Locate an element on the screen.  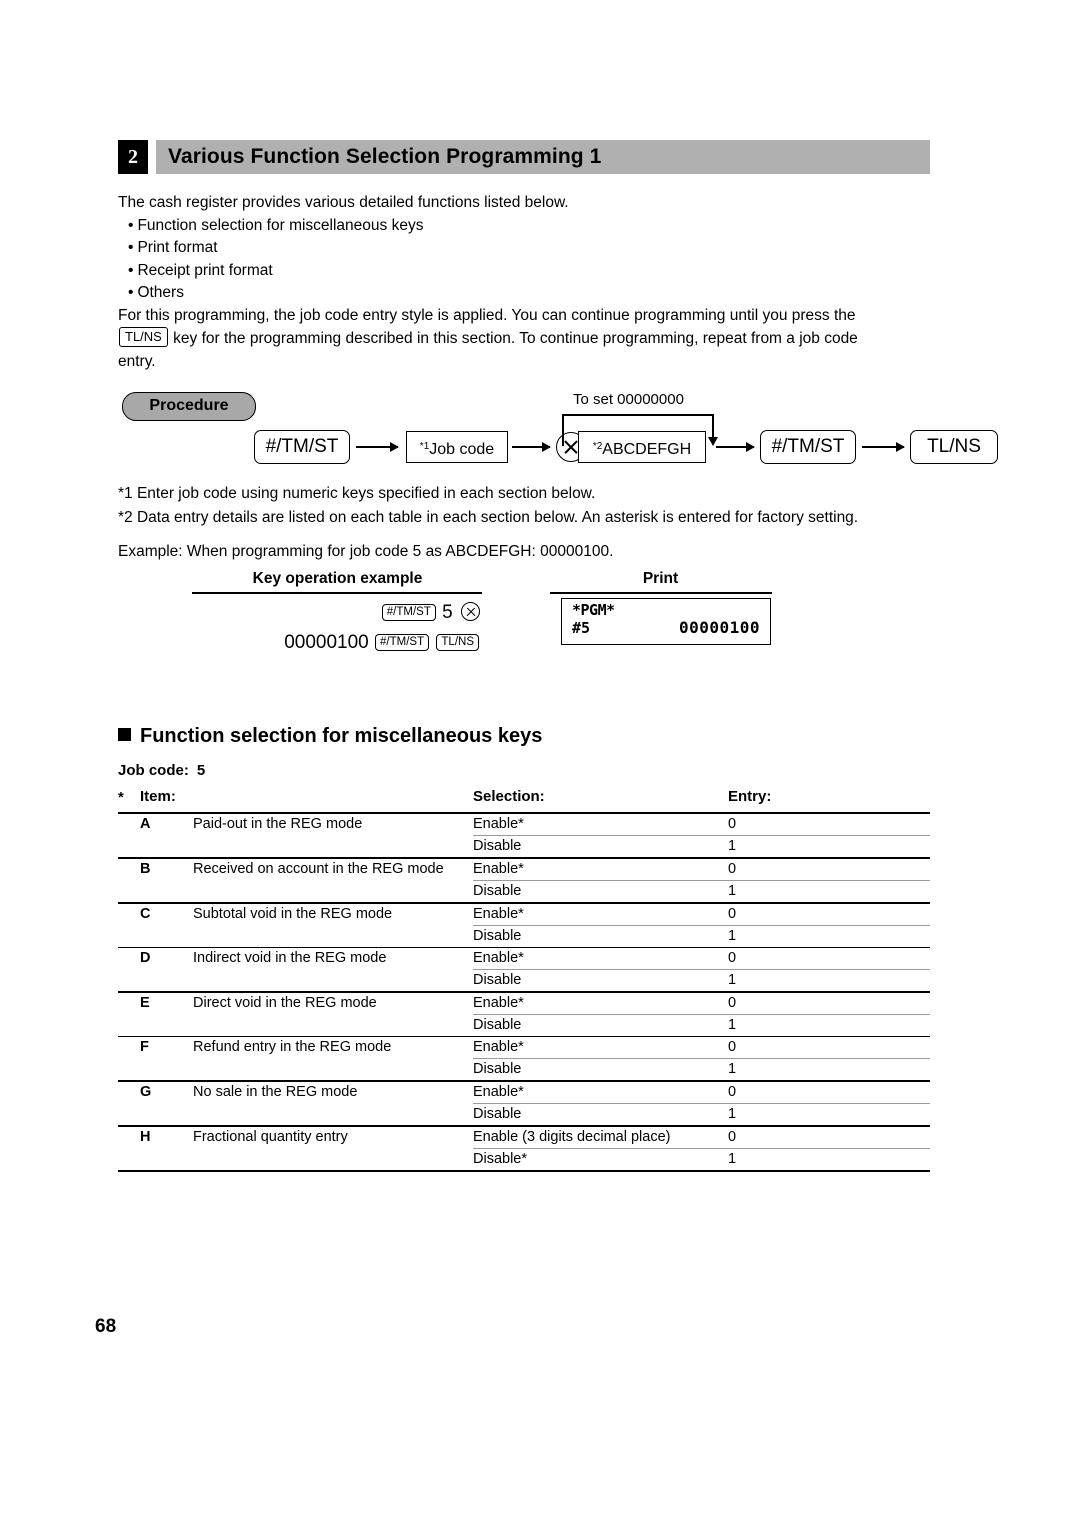
key-label: #/TM/ST is located at coordinates (808, 446).